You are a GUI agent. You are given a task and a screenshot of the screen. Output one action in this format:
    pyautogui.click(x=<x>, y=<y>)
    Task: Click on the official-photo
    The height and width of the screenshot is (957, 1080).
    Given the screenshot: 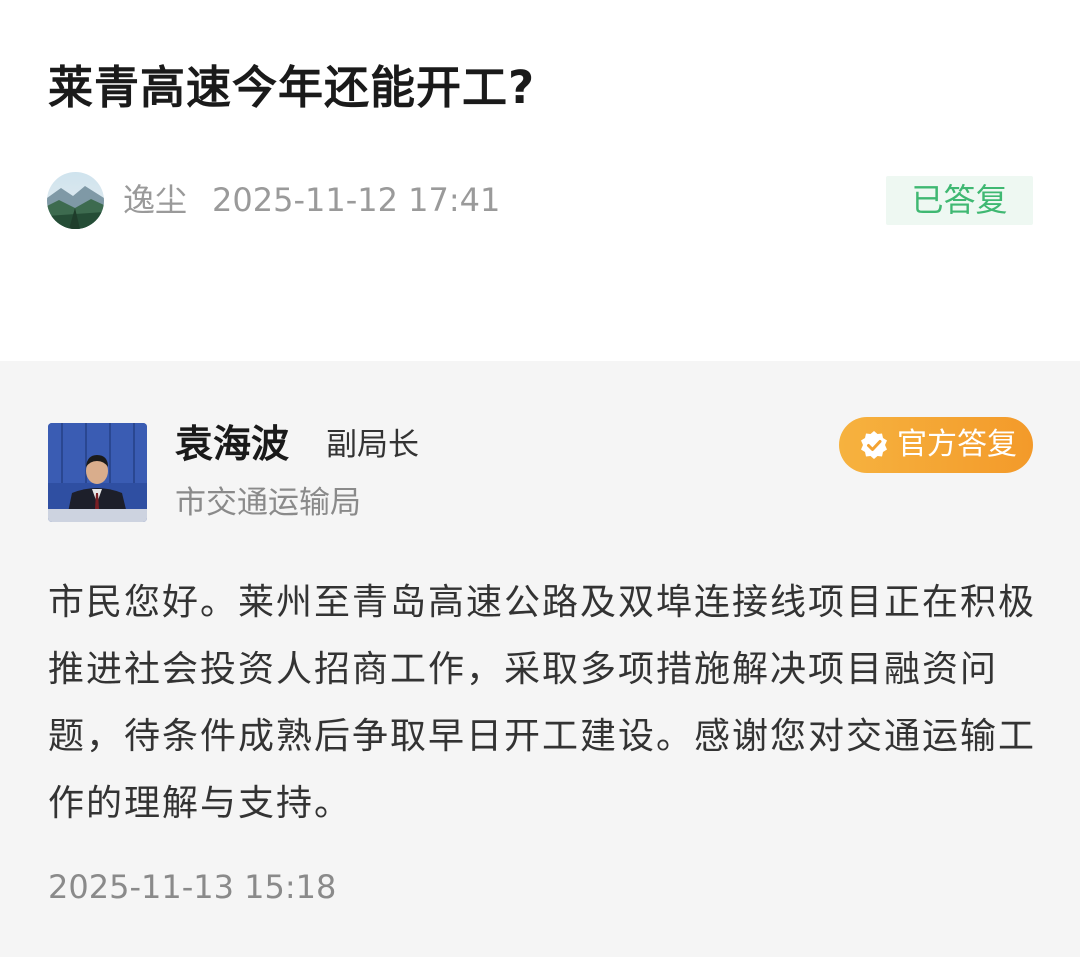 What is the action you would take?
    pyautogui.click(x=97, y=472)
    